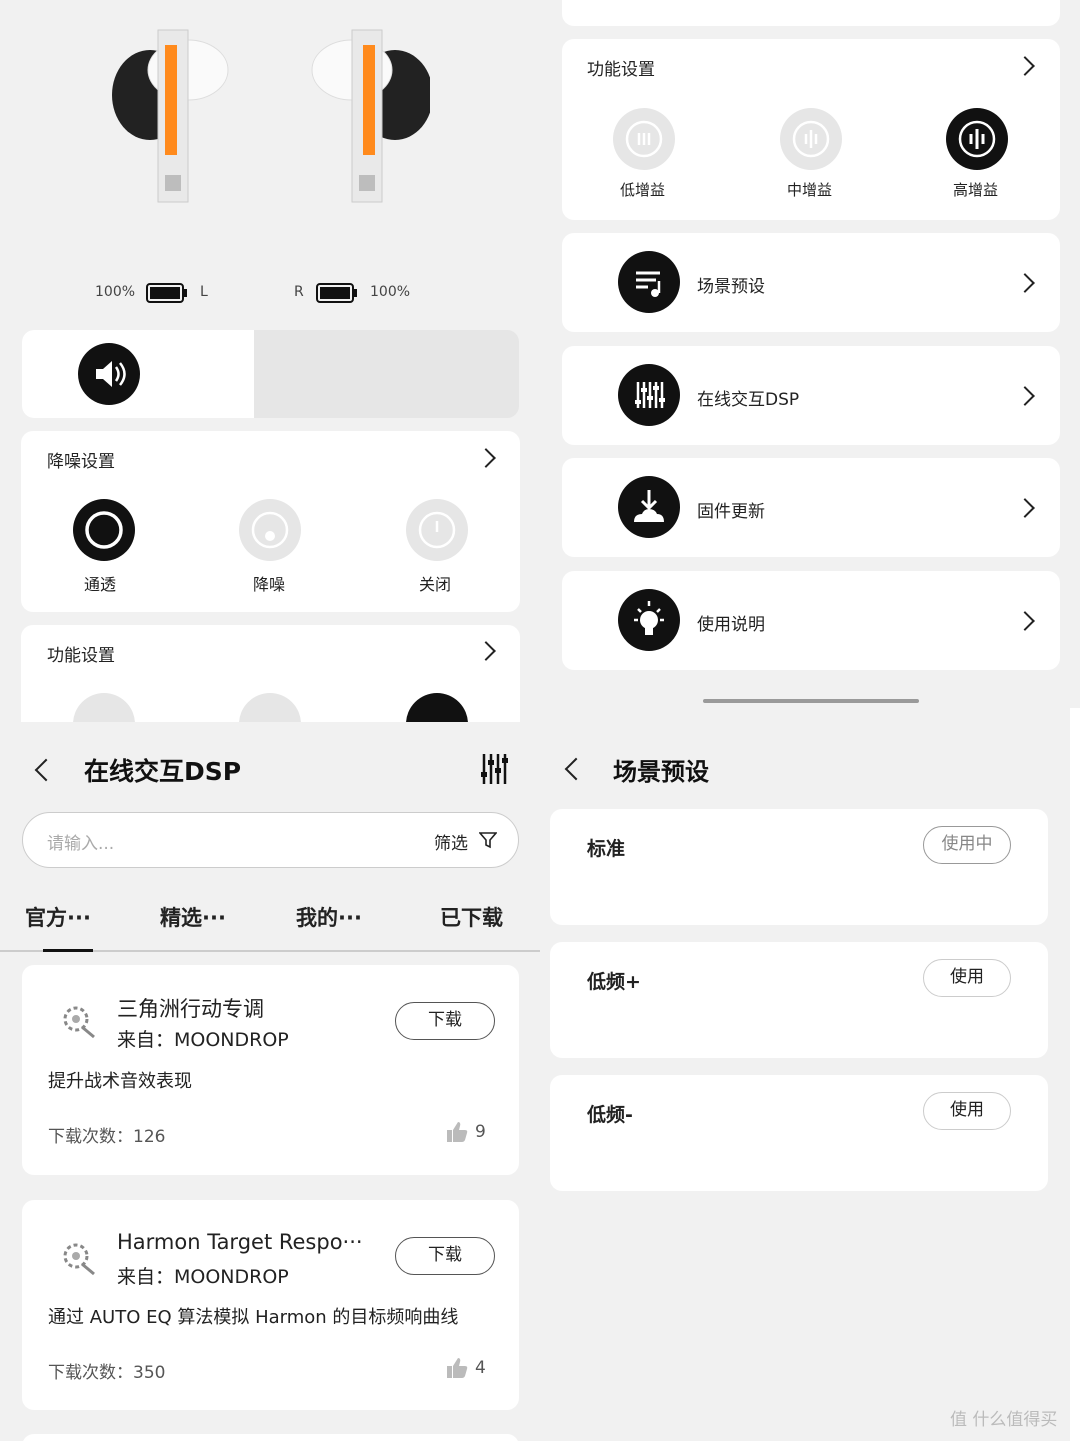 Image resolution: width=1080 pixels, height=1441 pixels. I want to click on music-list-icon, so click(649, 282).